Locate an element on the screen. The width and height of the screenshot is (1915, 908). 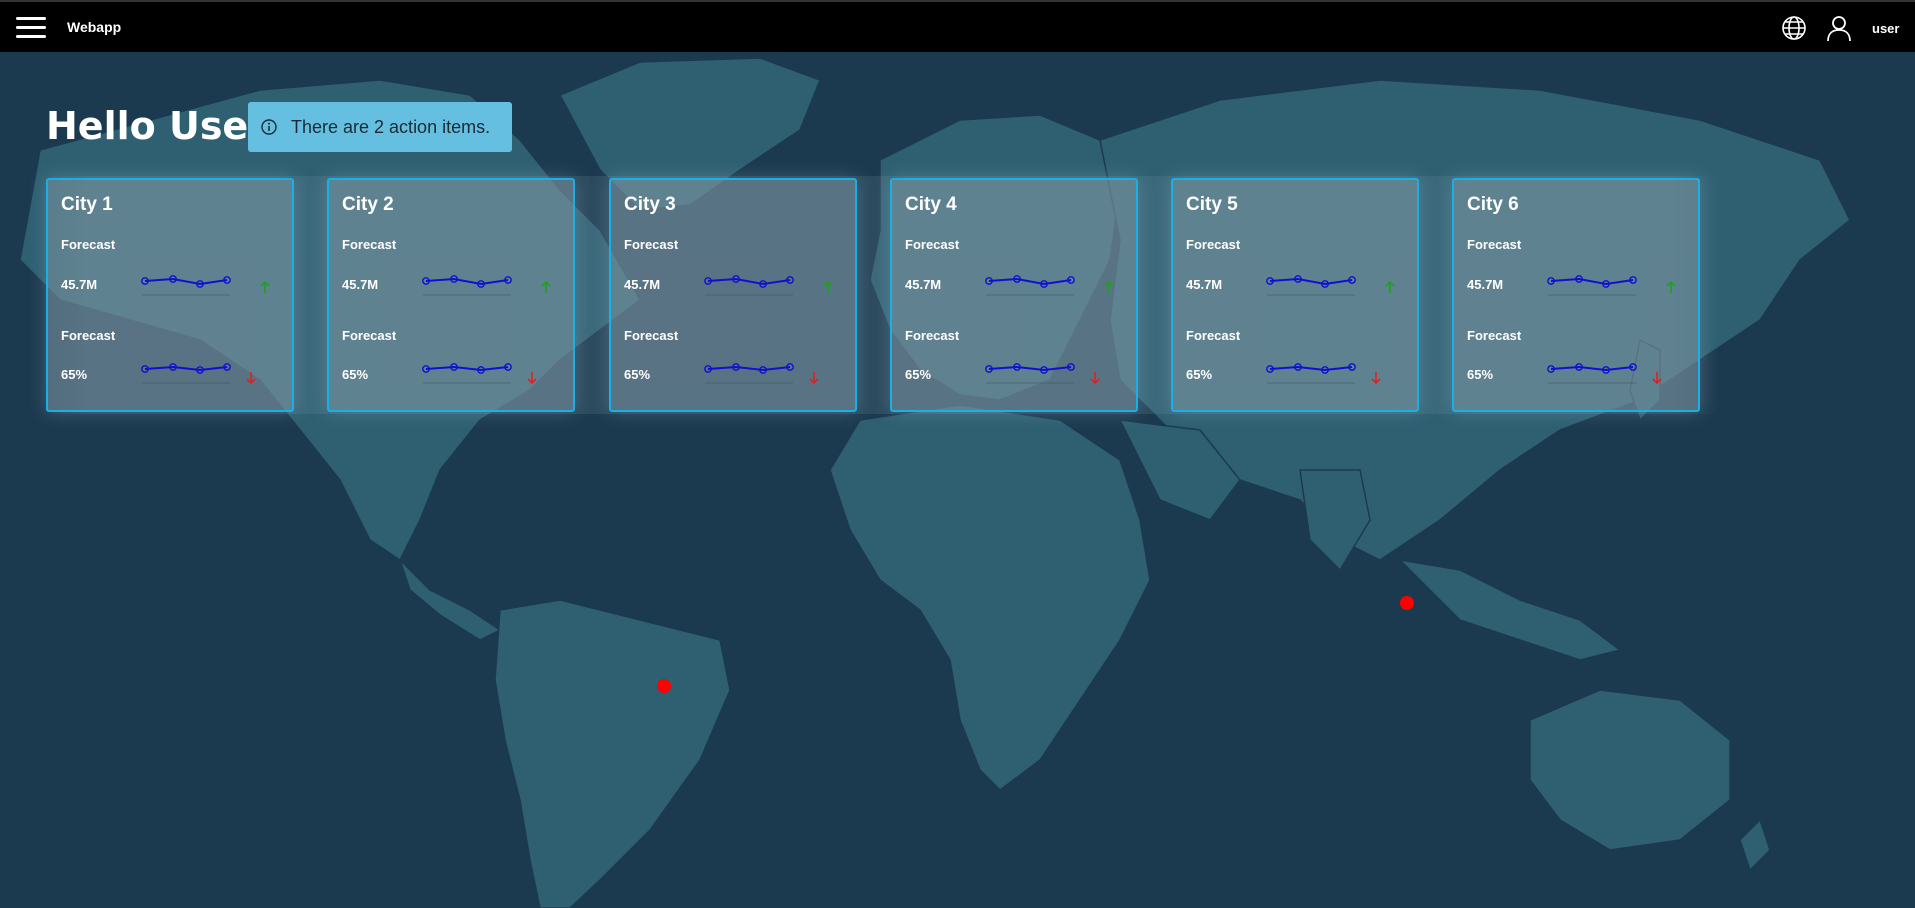
city-card: City 1 Forecast 45.7M Forecast 65% is located at coordinates (170, 295).